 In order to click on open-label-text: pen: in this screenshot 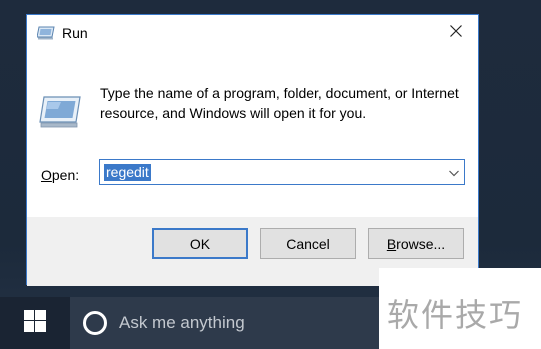, I will do `click(65, 175)`.